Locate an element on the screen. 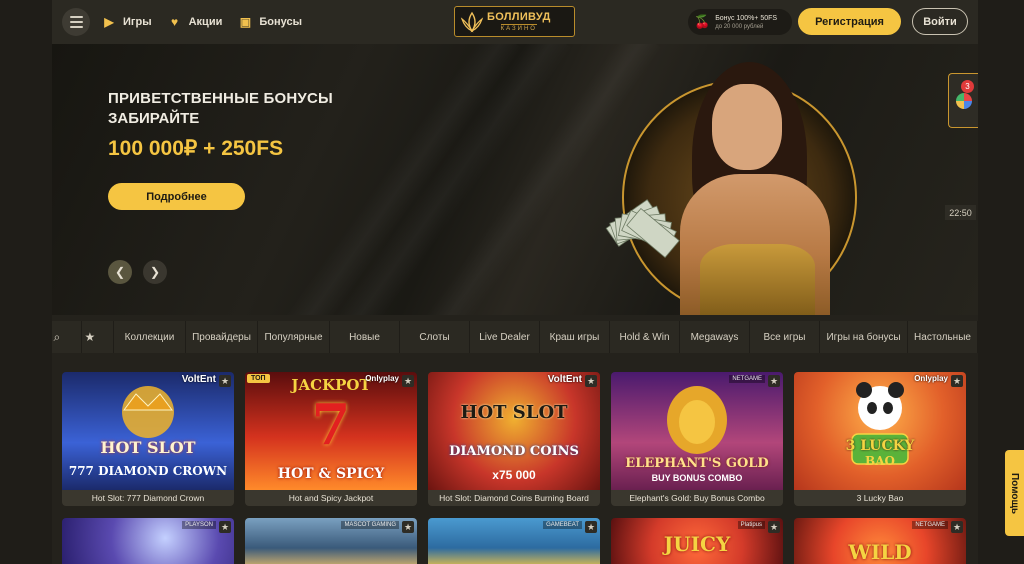 This screenshot has width=1024, height=564. slider-prev-button: ❮ is located at coordinates (120, 272).